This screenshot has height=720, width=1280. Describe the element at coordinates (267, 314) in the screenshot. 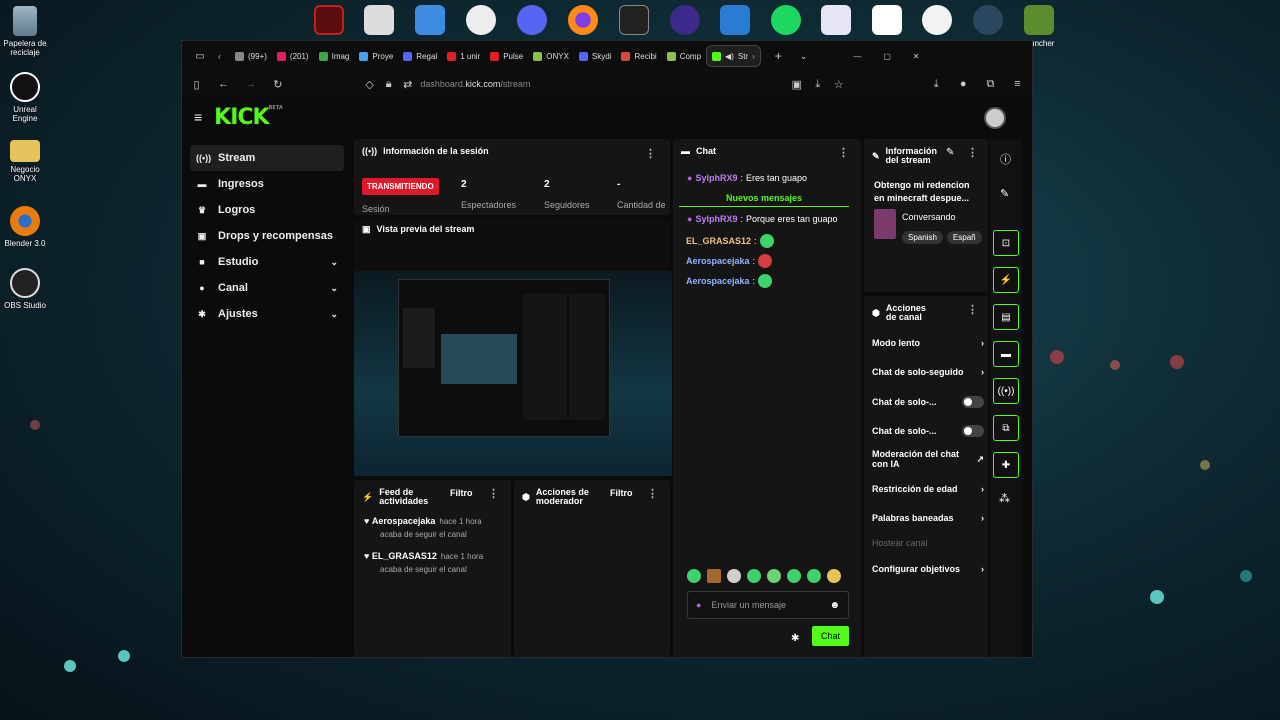

I see `sidebar-item-ajustes: ✱ Ajustes ⌄` at that location.